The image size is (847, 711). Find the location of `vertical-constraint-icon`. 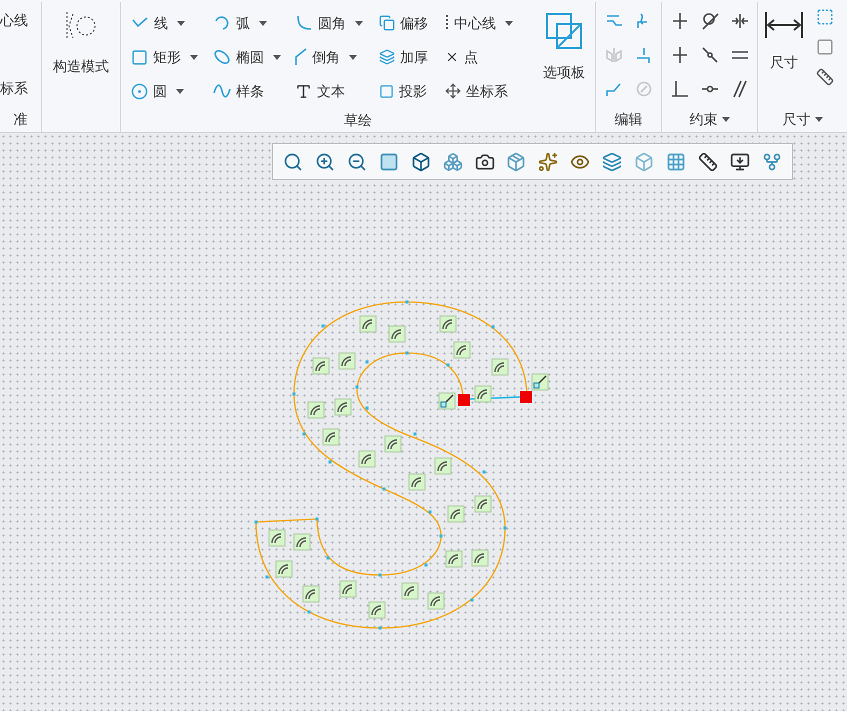

vertical-constraint-icon is located at coordinates (680, 21).